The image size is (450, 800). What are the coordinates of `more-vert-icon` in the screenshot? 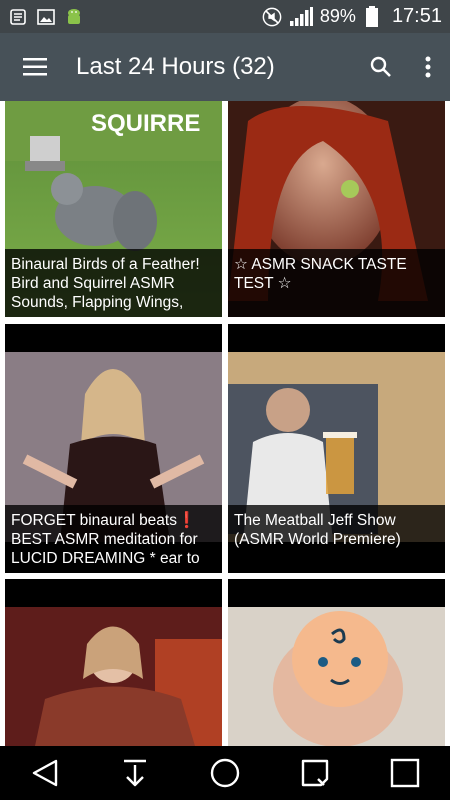 It's located at (428, 67).